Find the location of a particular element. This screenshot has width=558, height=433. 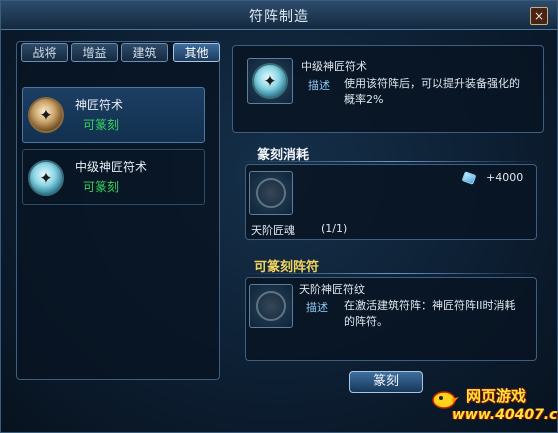

watermark-url: www.40407.com is located at coordinates (505, 415).